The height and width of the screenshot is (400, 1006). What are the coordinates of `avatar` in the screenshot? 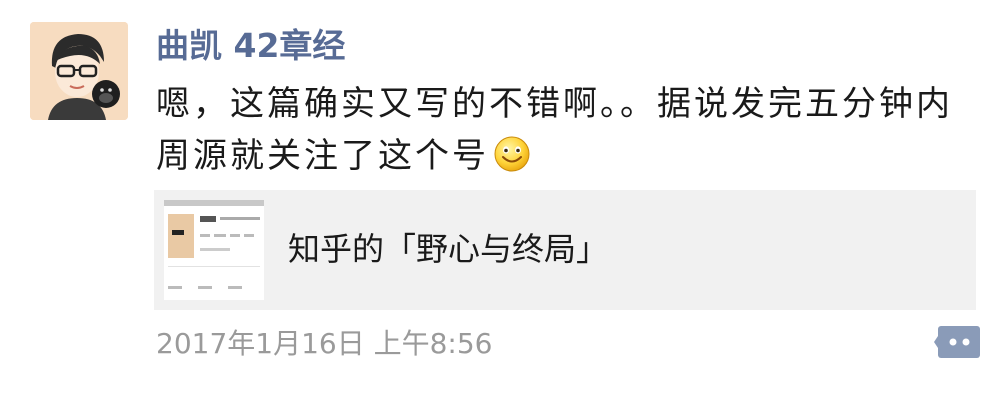 It's located at (79, 71).